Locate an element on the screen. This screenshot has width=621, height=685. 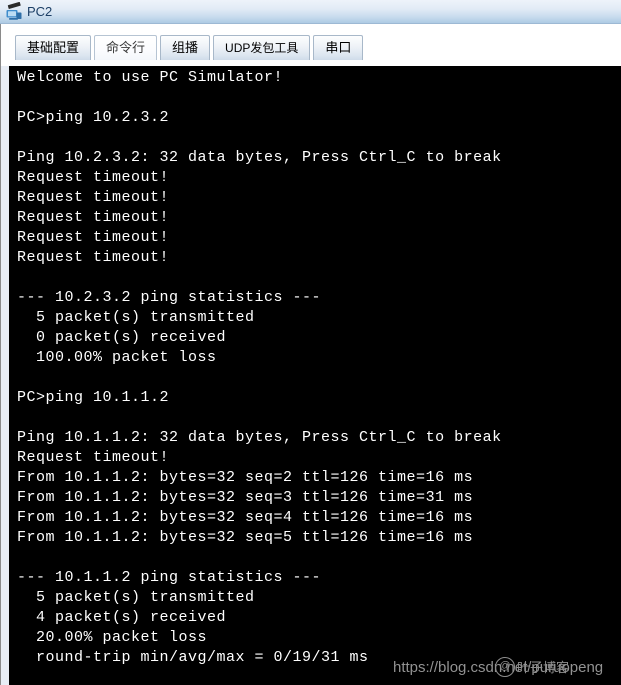
terminal-line: round-trip min/avg/max = 0/19/31 ms is located at coordinates (193, 657).